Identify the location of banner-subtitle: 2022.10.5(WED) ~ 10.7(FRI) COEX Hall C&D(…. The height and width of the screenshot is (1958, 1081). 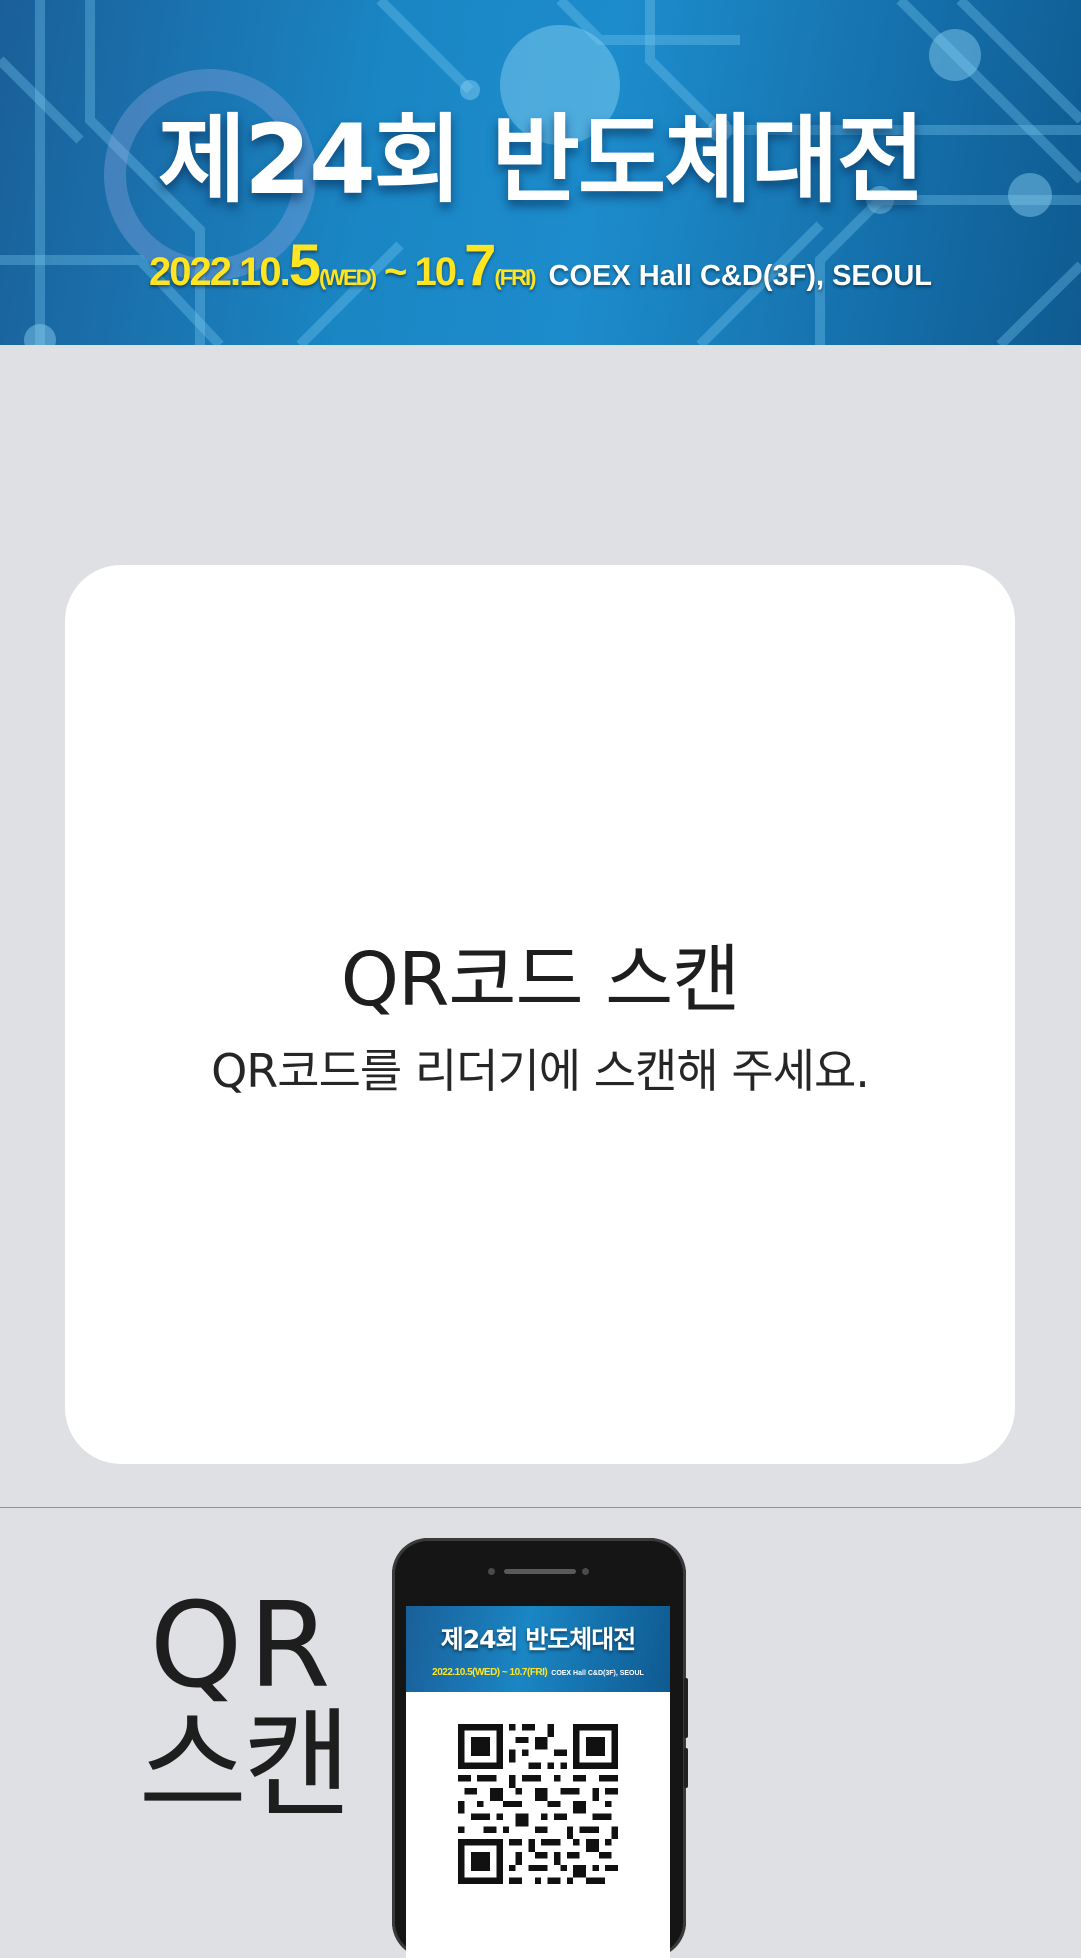
(540, 265).